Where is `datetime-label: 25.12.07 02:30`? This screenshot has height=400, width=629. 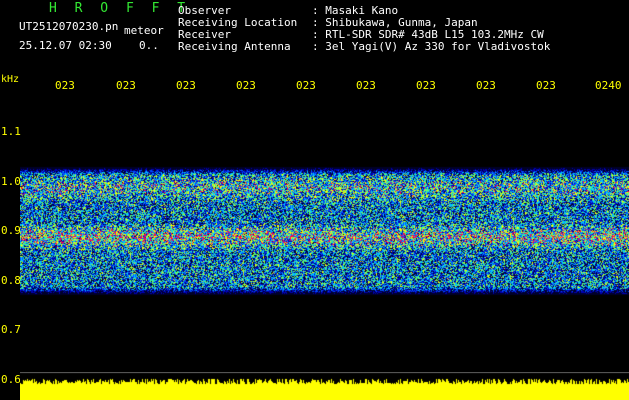 datetime-label: 25.12.07 02:30 is located at coordinates (65, 45).